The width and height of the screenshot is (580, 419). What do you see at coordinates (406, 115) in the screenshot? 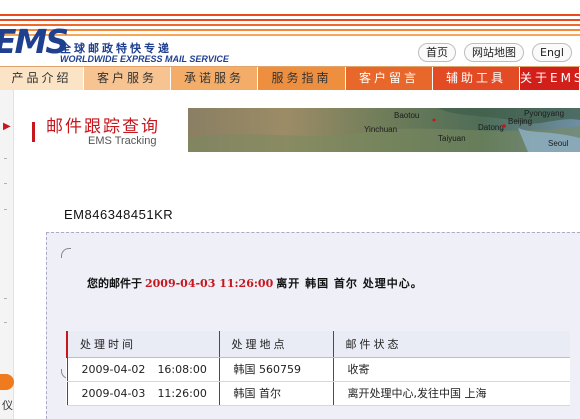
I see `map-label: Baotou` at bounding box center [406, 115].